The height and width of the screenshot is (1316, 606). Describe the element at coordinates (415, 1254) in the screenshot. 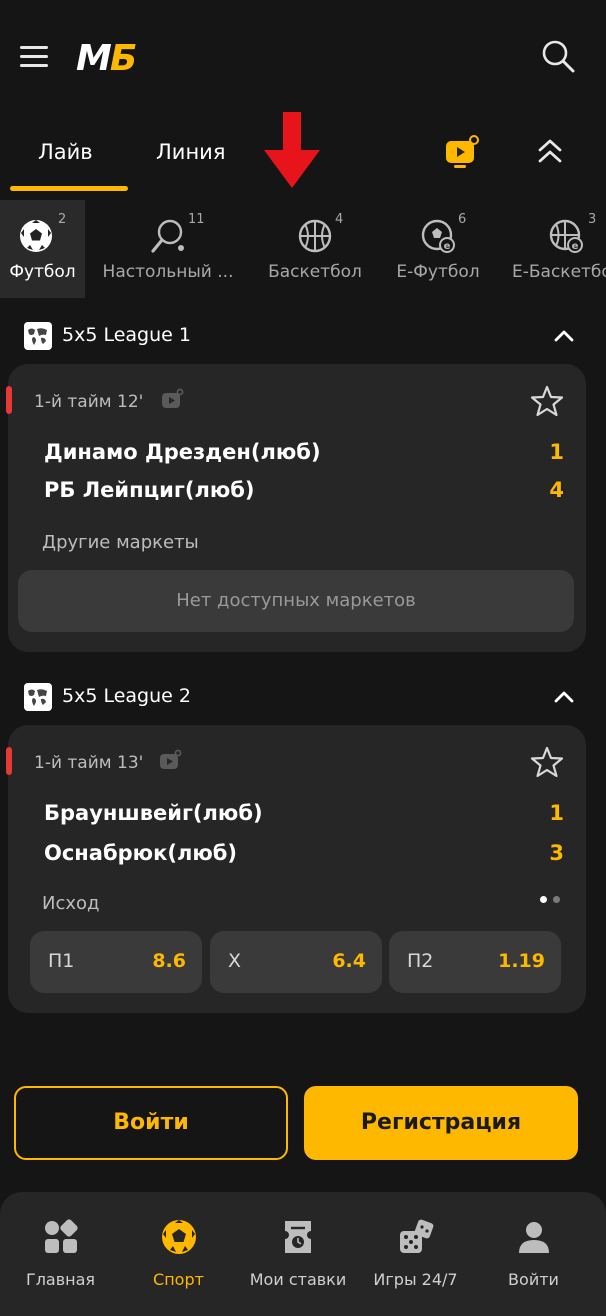

I see `nav-item-games: Игры 24/7` at that location.